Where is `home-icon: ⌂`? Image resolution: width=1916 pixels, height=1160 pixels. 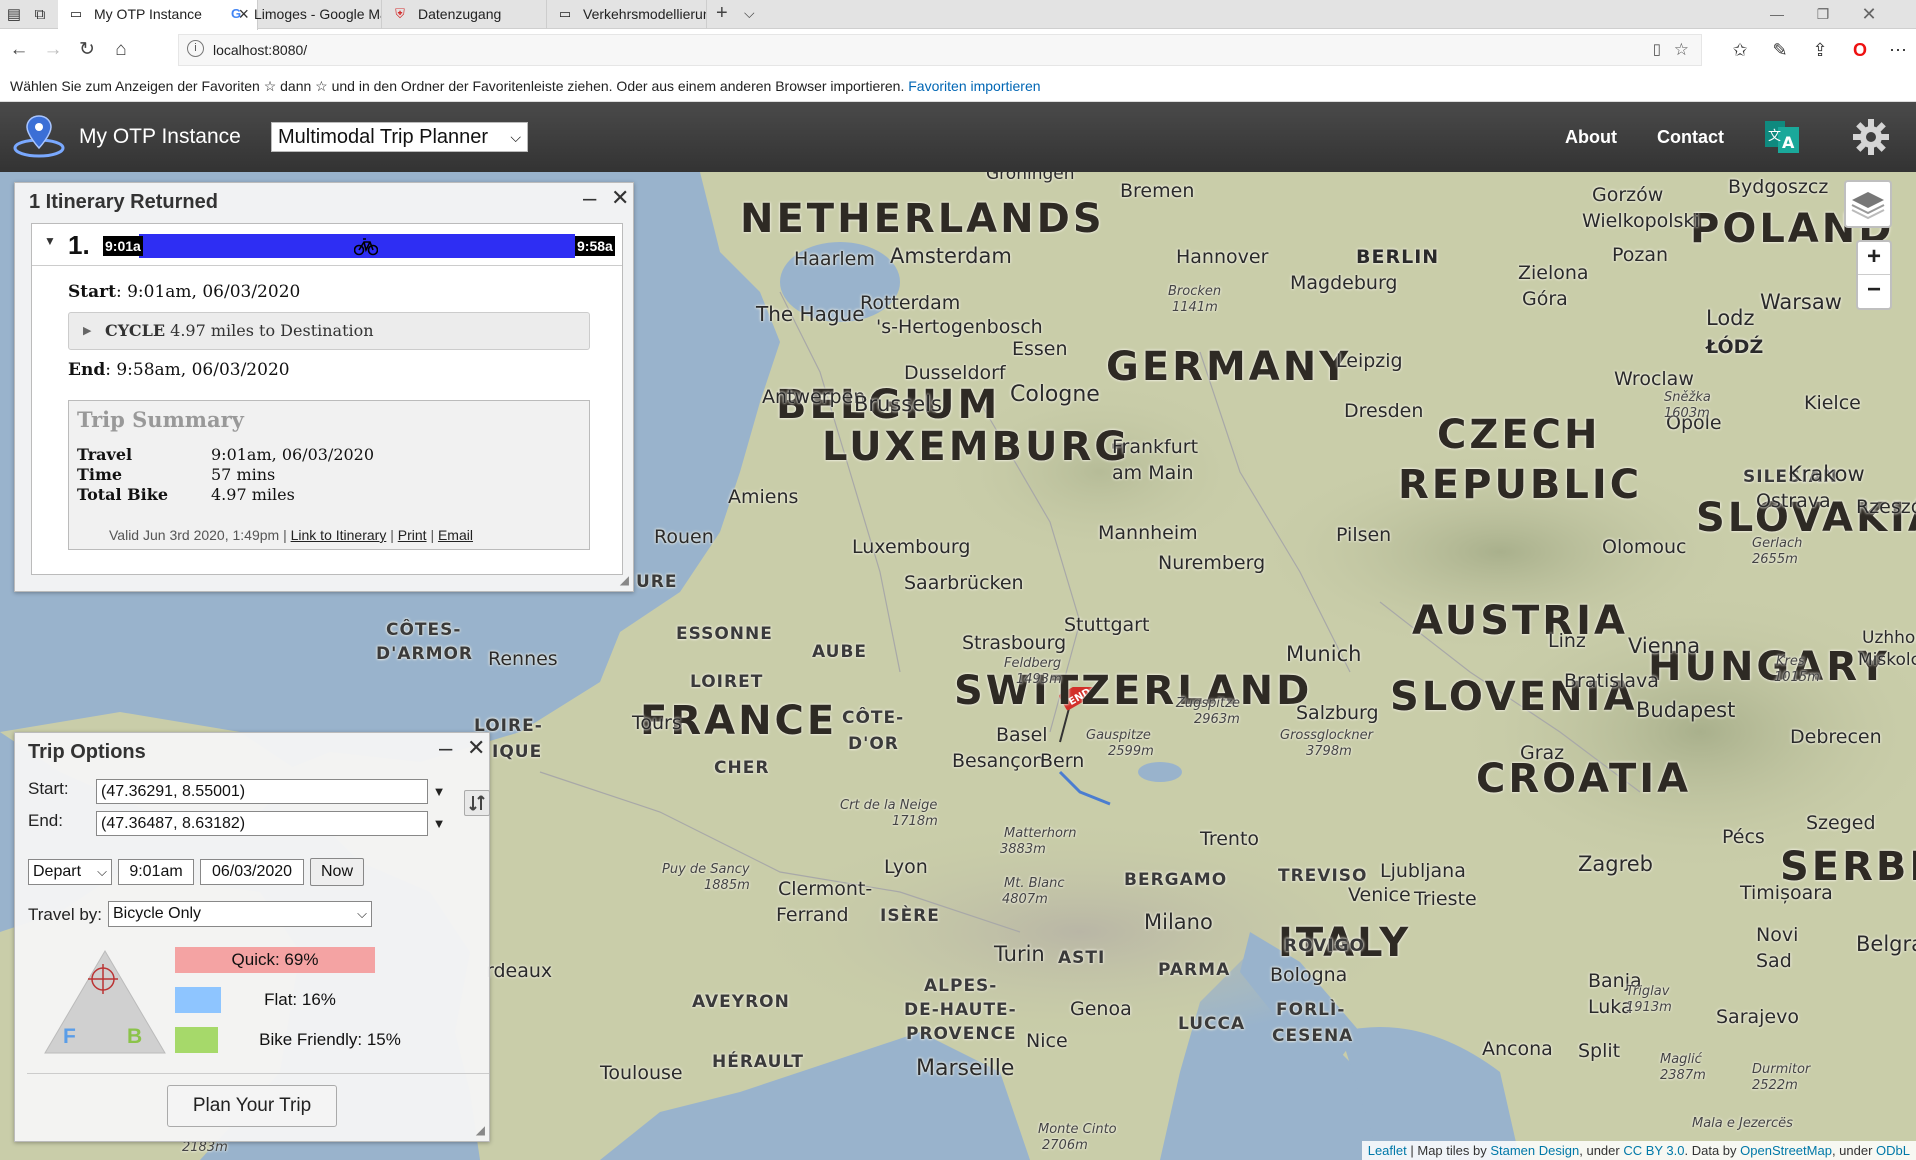
home-icon: ⌂ is located at coordinates (121, 50).